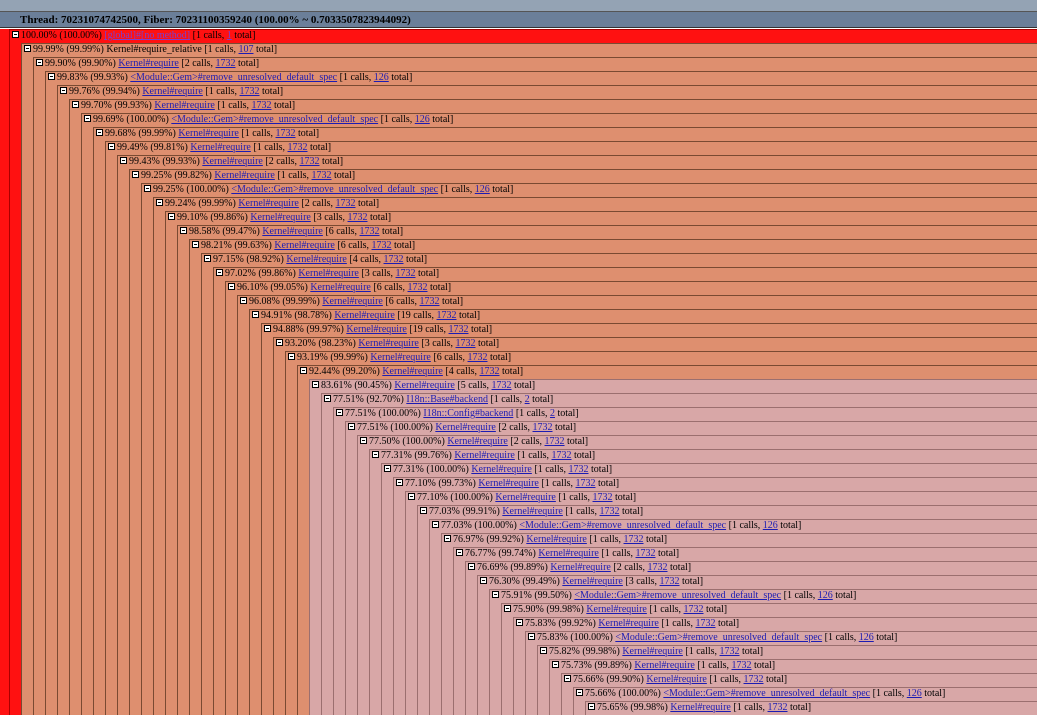 This screenshot has width=1037, height=715. What do you see at coordinates (447, 399) in the screenshot?
I see `method-link: I18n::Base#backend` at bounding box center [447, 399].